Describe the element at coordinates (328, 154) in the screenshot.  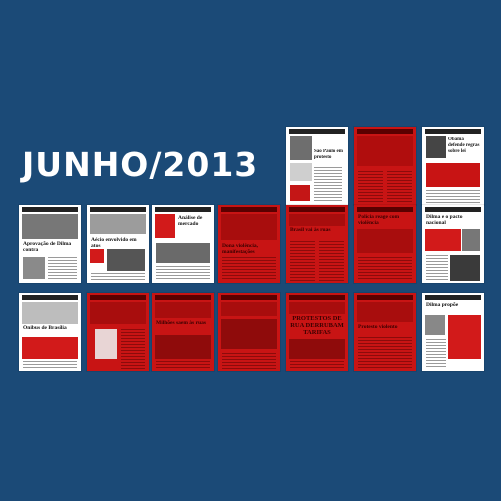
I see `page-headline: São Paulo em protesto` at that location.